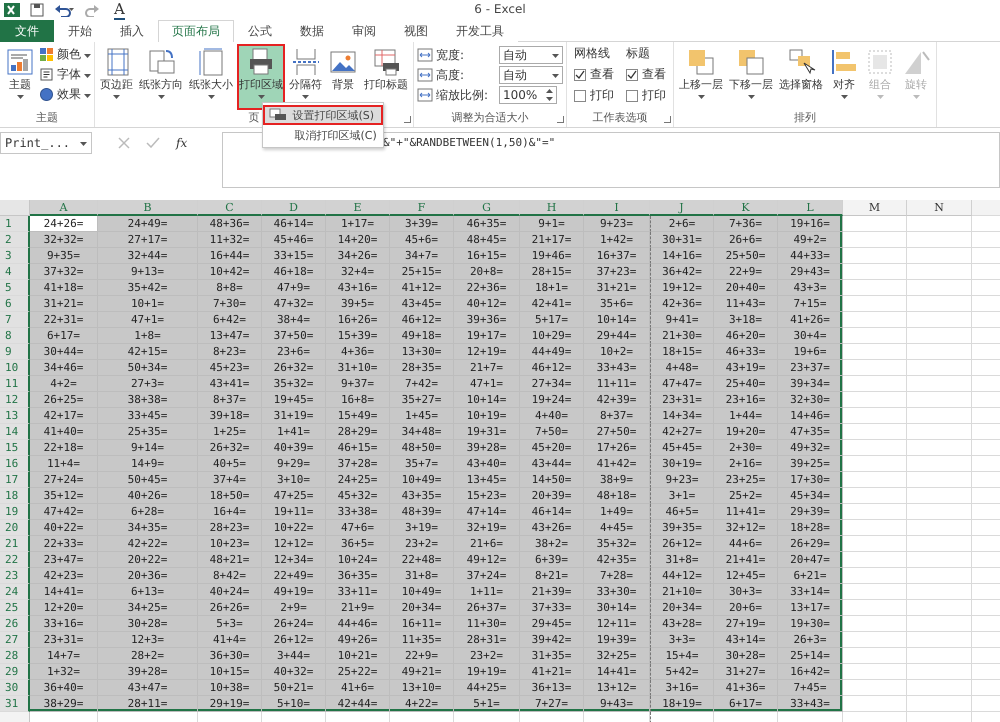 The image size is (1000, 722). Describe the element at coordinates (196, 31) in the screenshot. I see `ribbon-tab: 页面布局` at that location.